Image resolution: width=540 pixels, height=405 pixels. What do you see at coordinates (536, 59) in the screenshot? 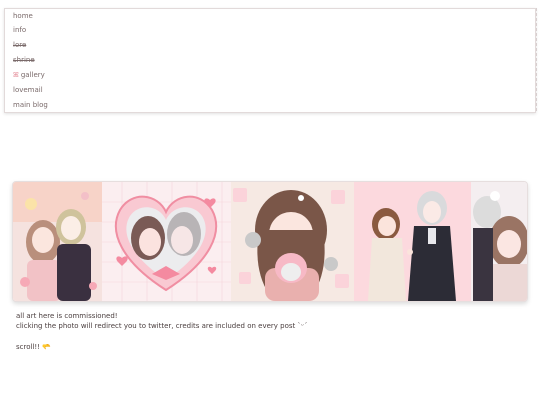
I see `scrollbar` at bounding box center [536, 59].